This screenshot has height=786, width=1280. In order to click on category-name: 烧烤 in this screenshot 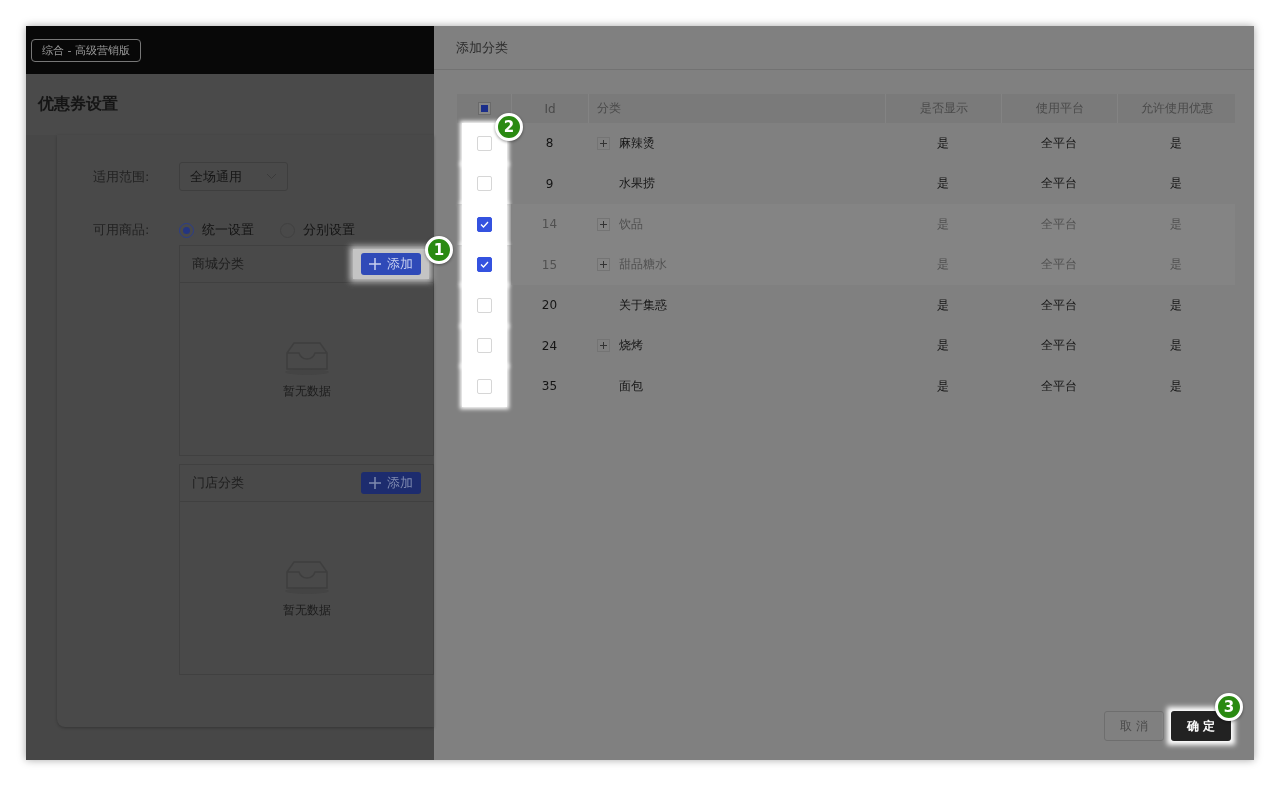, I will do `click(631, 346)`.